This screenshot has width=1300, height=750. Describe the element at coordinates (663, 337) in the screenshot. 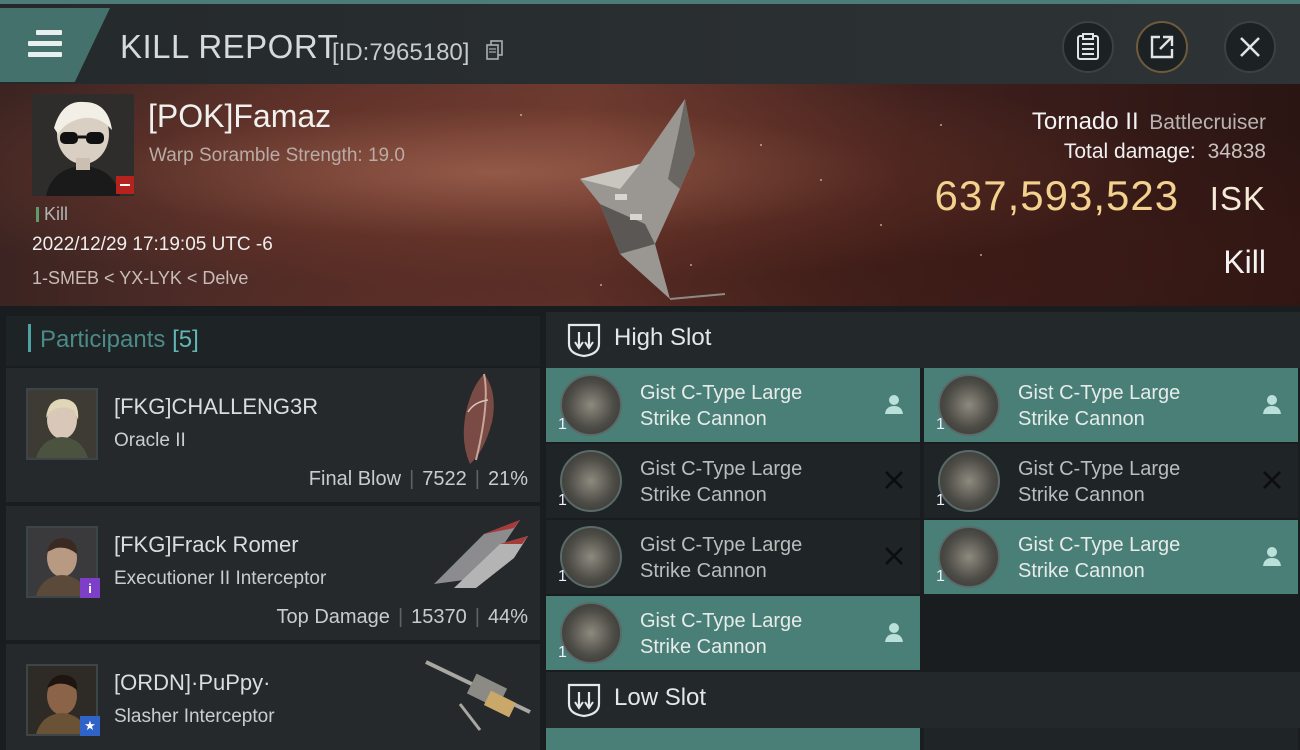

I see `high-slot-label: High Slot` at that location.